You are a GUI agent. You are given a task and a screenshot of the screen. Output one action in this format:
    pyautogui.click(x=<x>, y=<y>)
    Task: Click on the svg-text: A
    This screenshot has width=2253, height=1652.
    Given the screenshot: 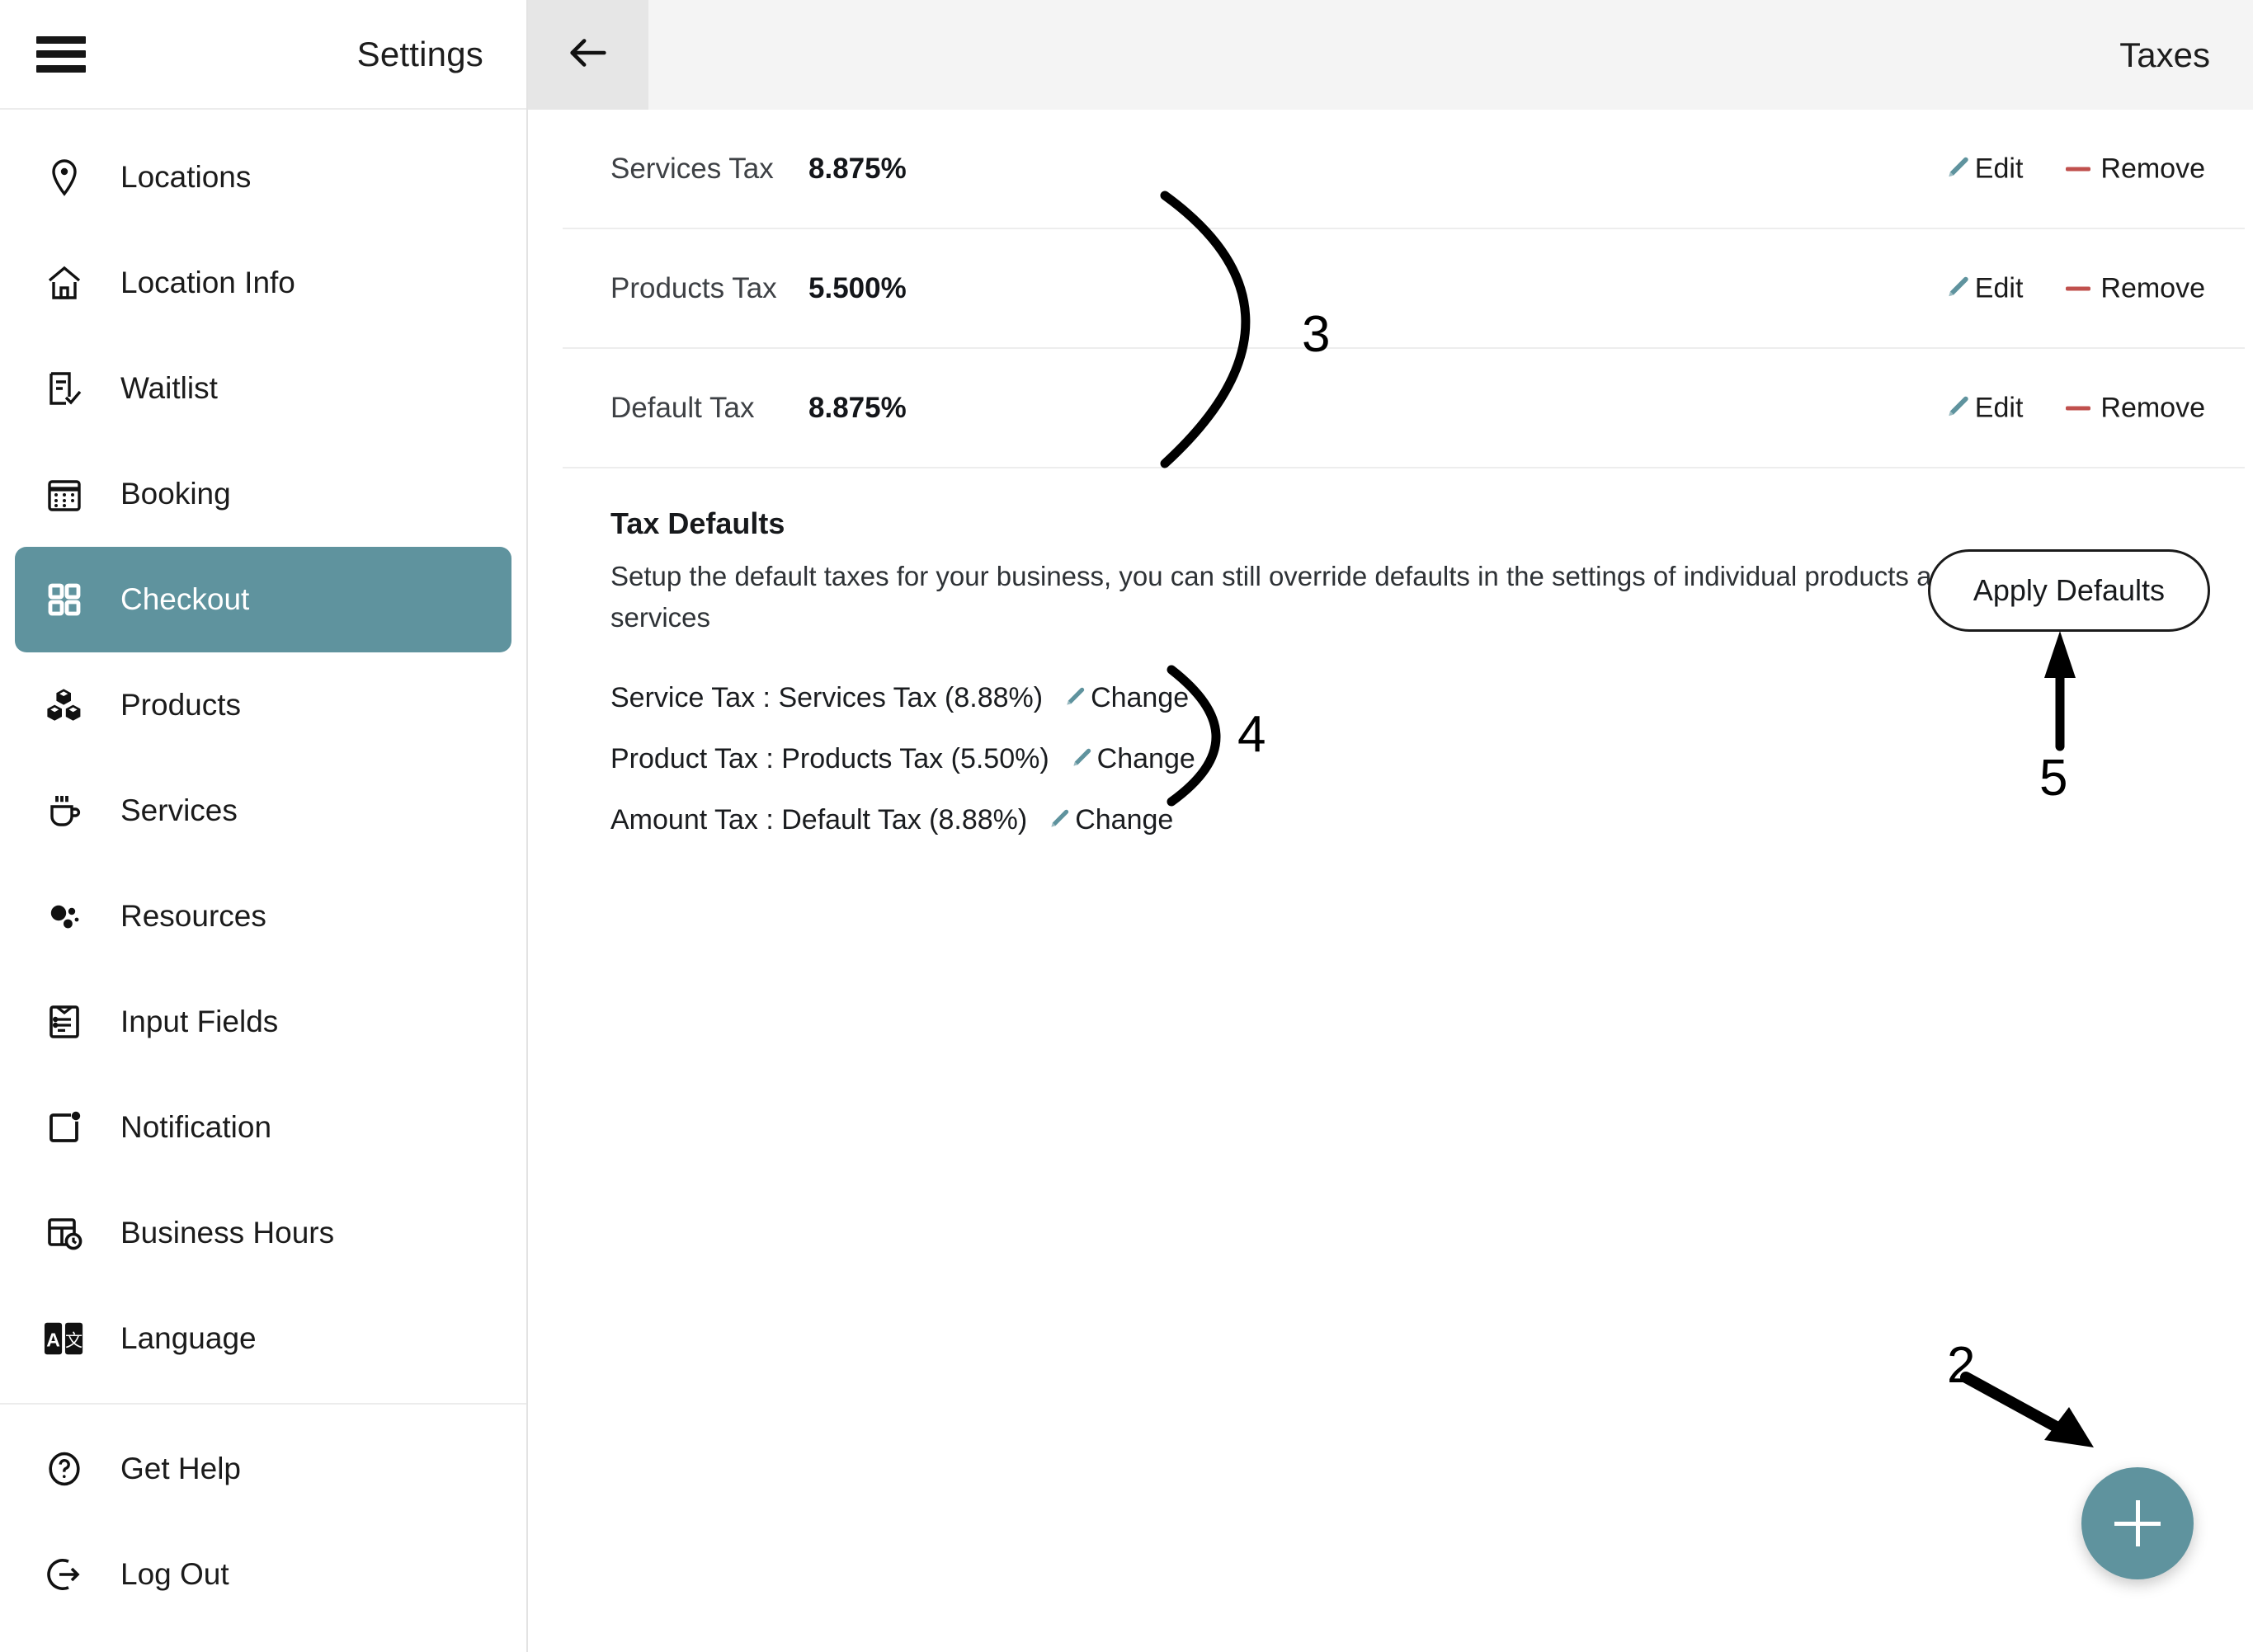 What is the action you would take?
    pyautogui.click(x=53, y=1340)
    